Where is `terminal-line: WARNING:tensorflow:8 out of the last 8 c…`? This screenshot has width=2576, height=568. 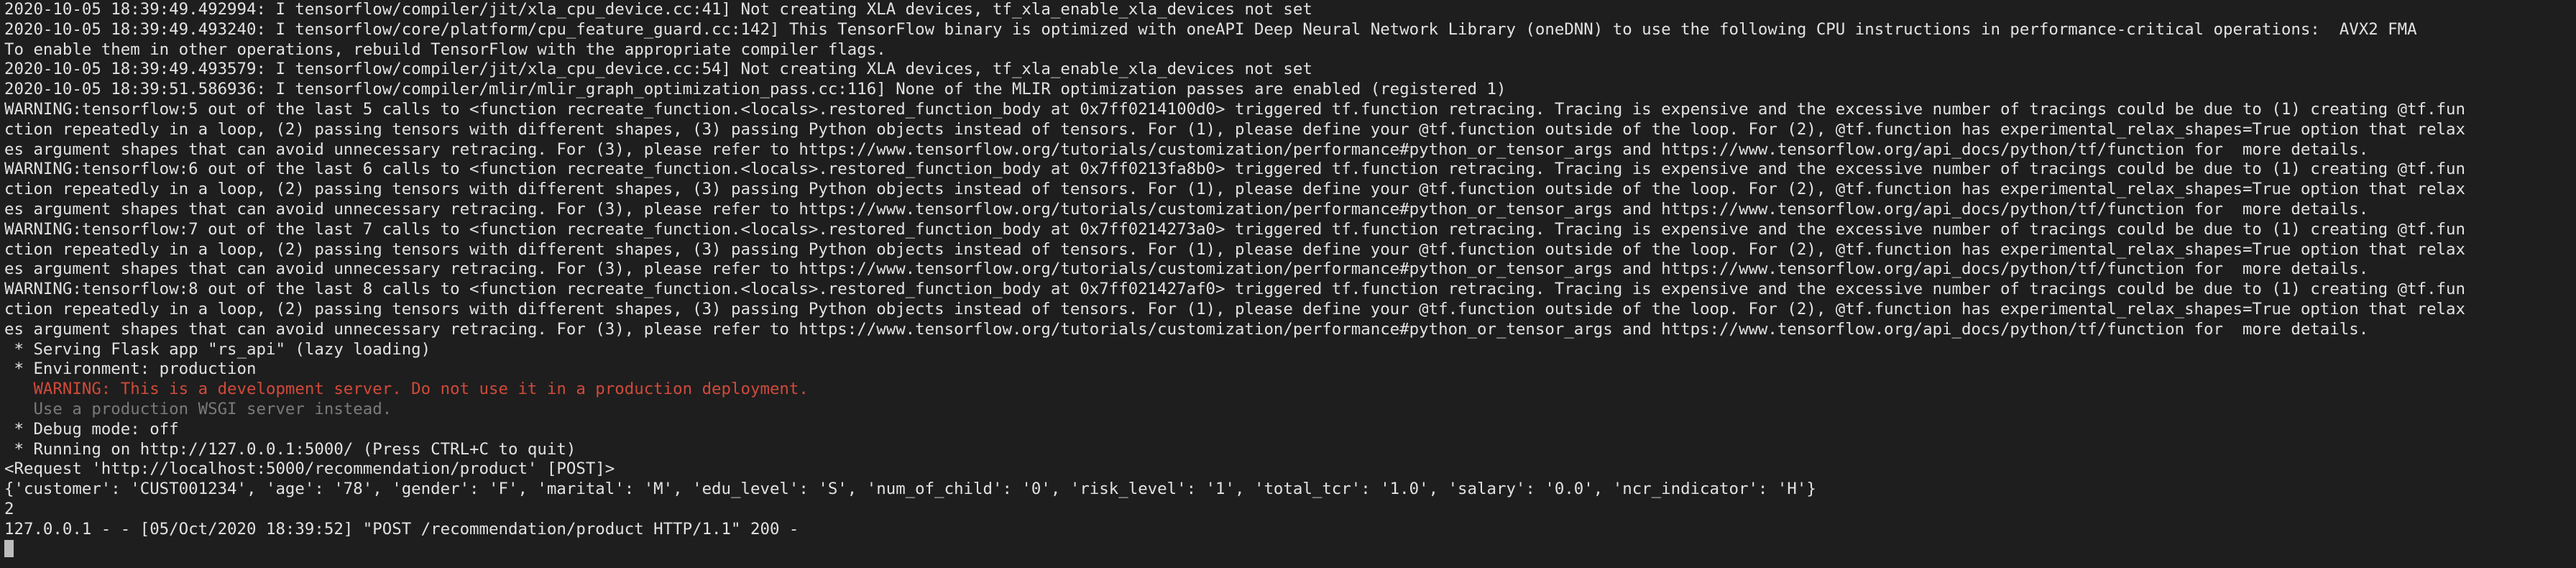 terminal-line: WARNING:tensorflow:8 out of the last 8 c… is located at coordinates (1234, 289).